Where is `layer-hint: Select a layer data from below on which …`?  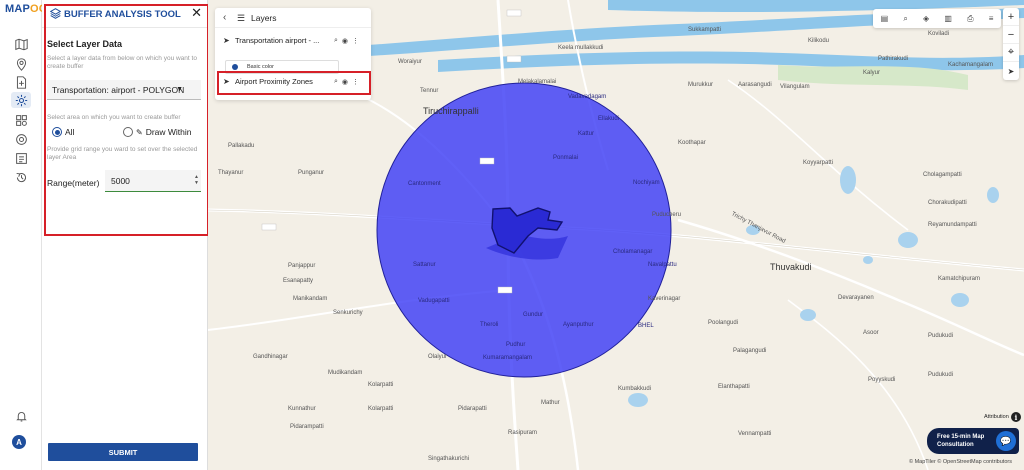
layer-hint: Select a layer data from below on which … is located at coordinates (122, 62).